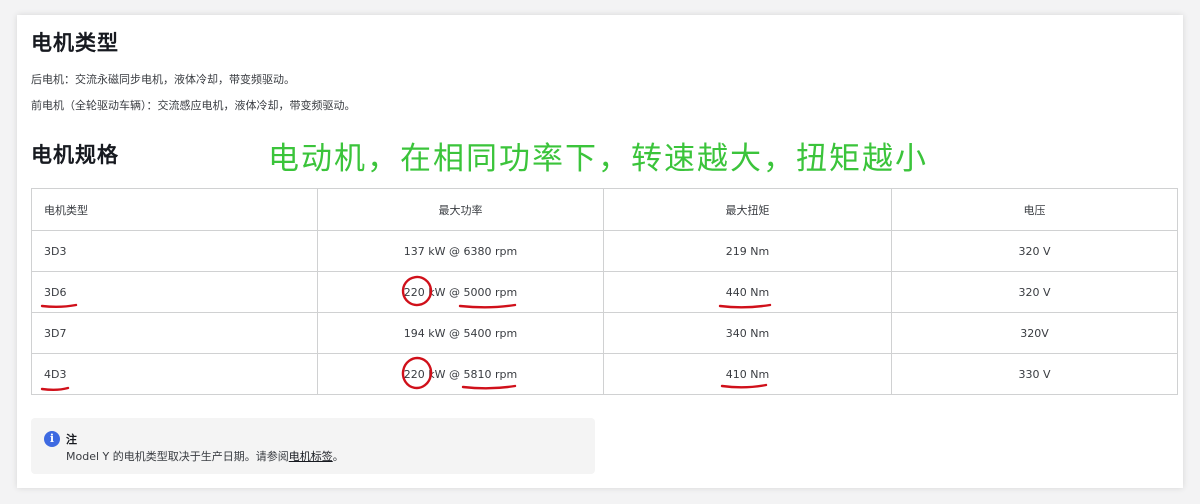  I want to click on table-row: 3D6 220 kW @ 5000 rpm 440 Nm 320 V, so click(604, 292).